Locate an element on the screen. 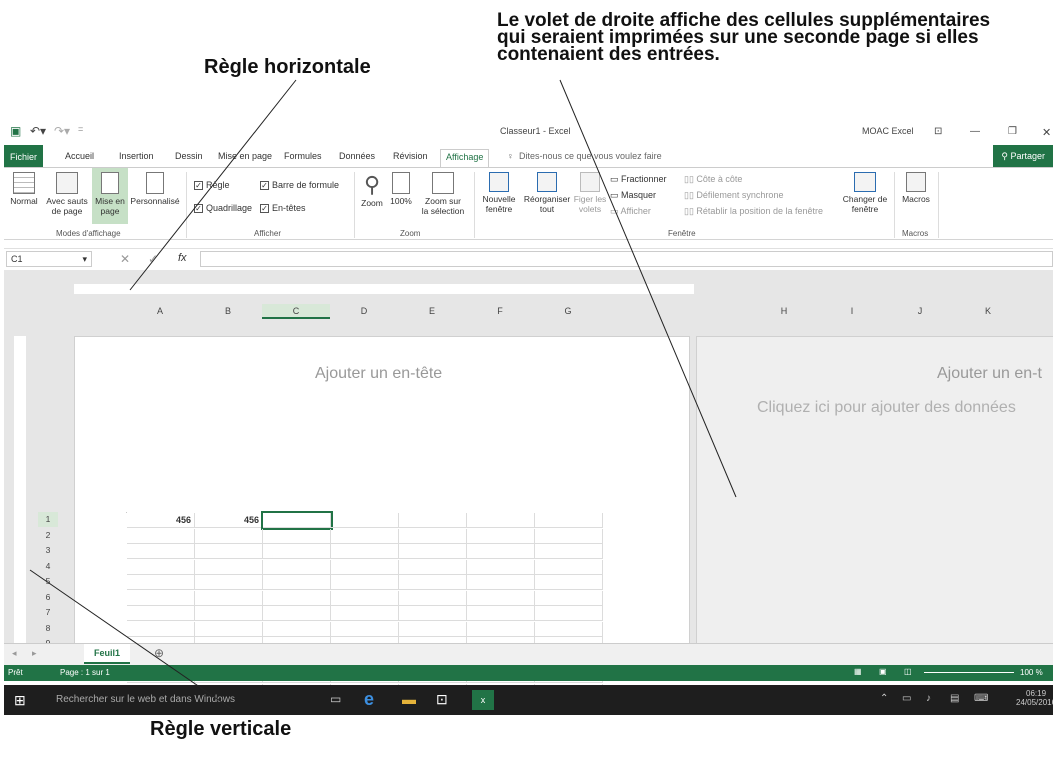  cell-g5 is located at coordinates (569, 582).